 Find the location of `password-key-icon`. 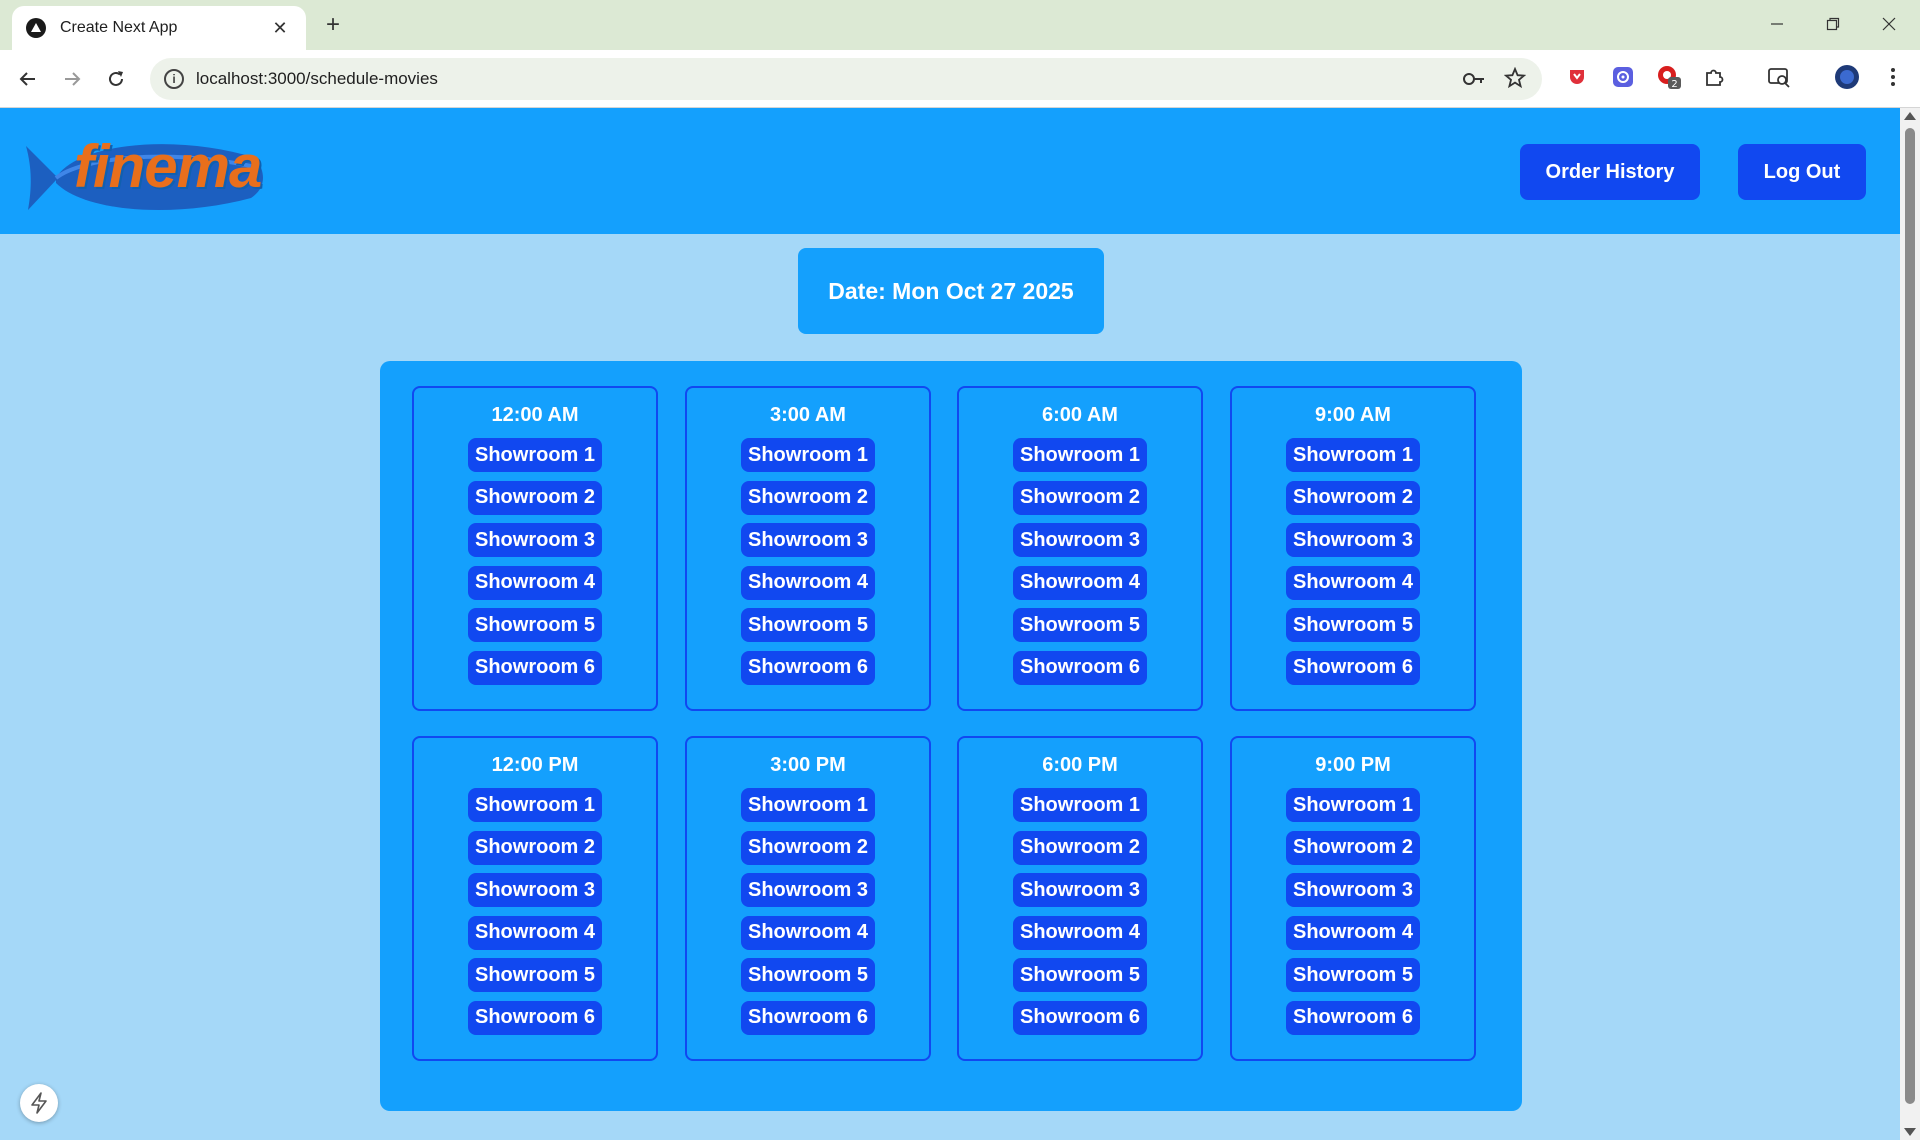

password-key-icon is located at coordinates (1474, 81).